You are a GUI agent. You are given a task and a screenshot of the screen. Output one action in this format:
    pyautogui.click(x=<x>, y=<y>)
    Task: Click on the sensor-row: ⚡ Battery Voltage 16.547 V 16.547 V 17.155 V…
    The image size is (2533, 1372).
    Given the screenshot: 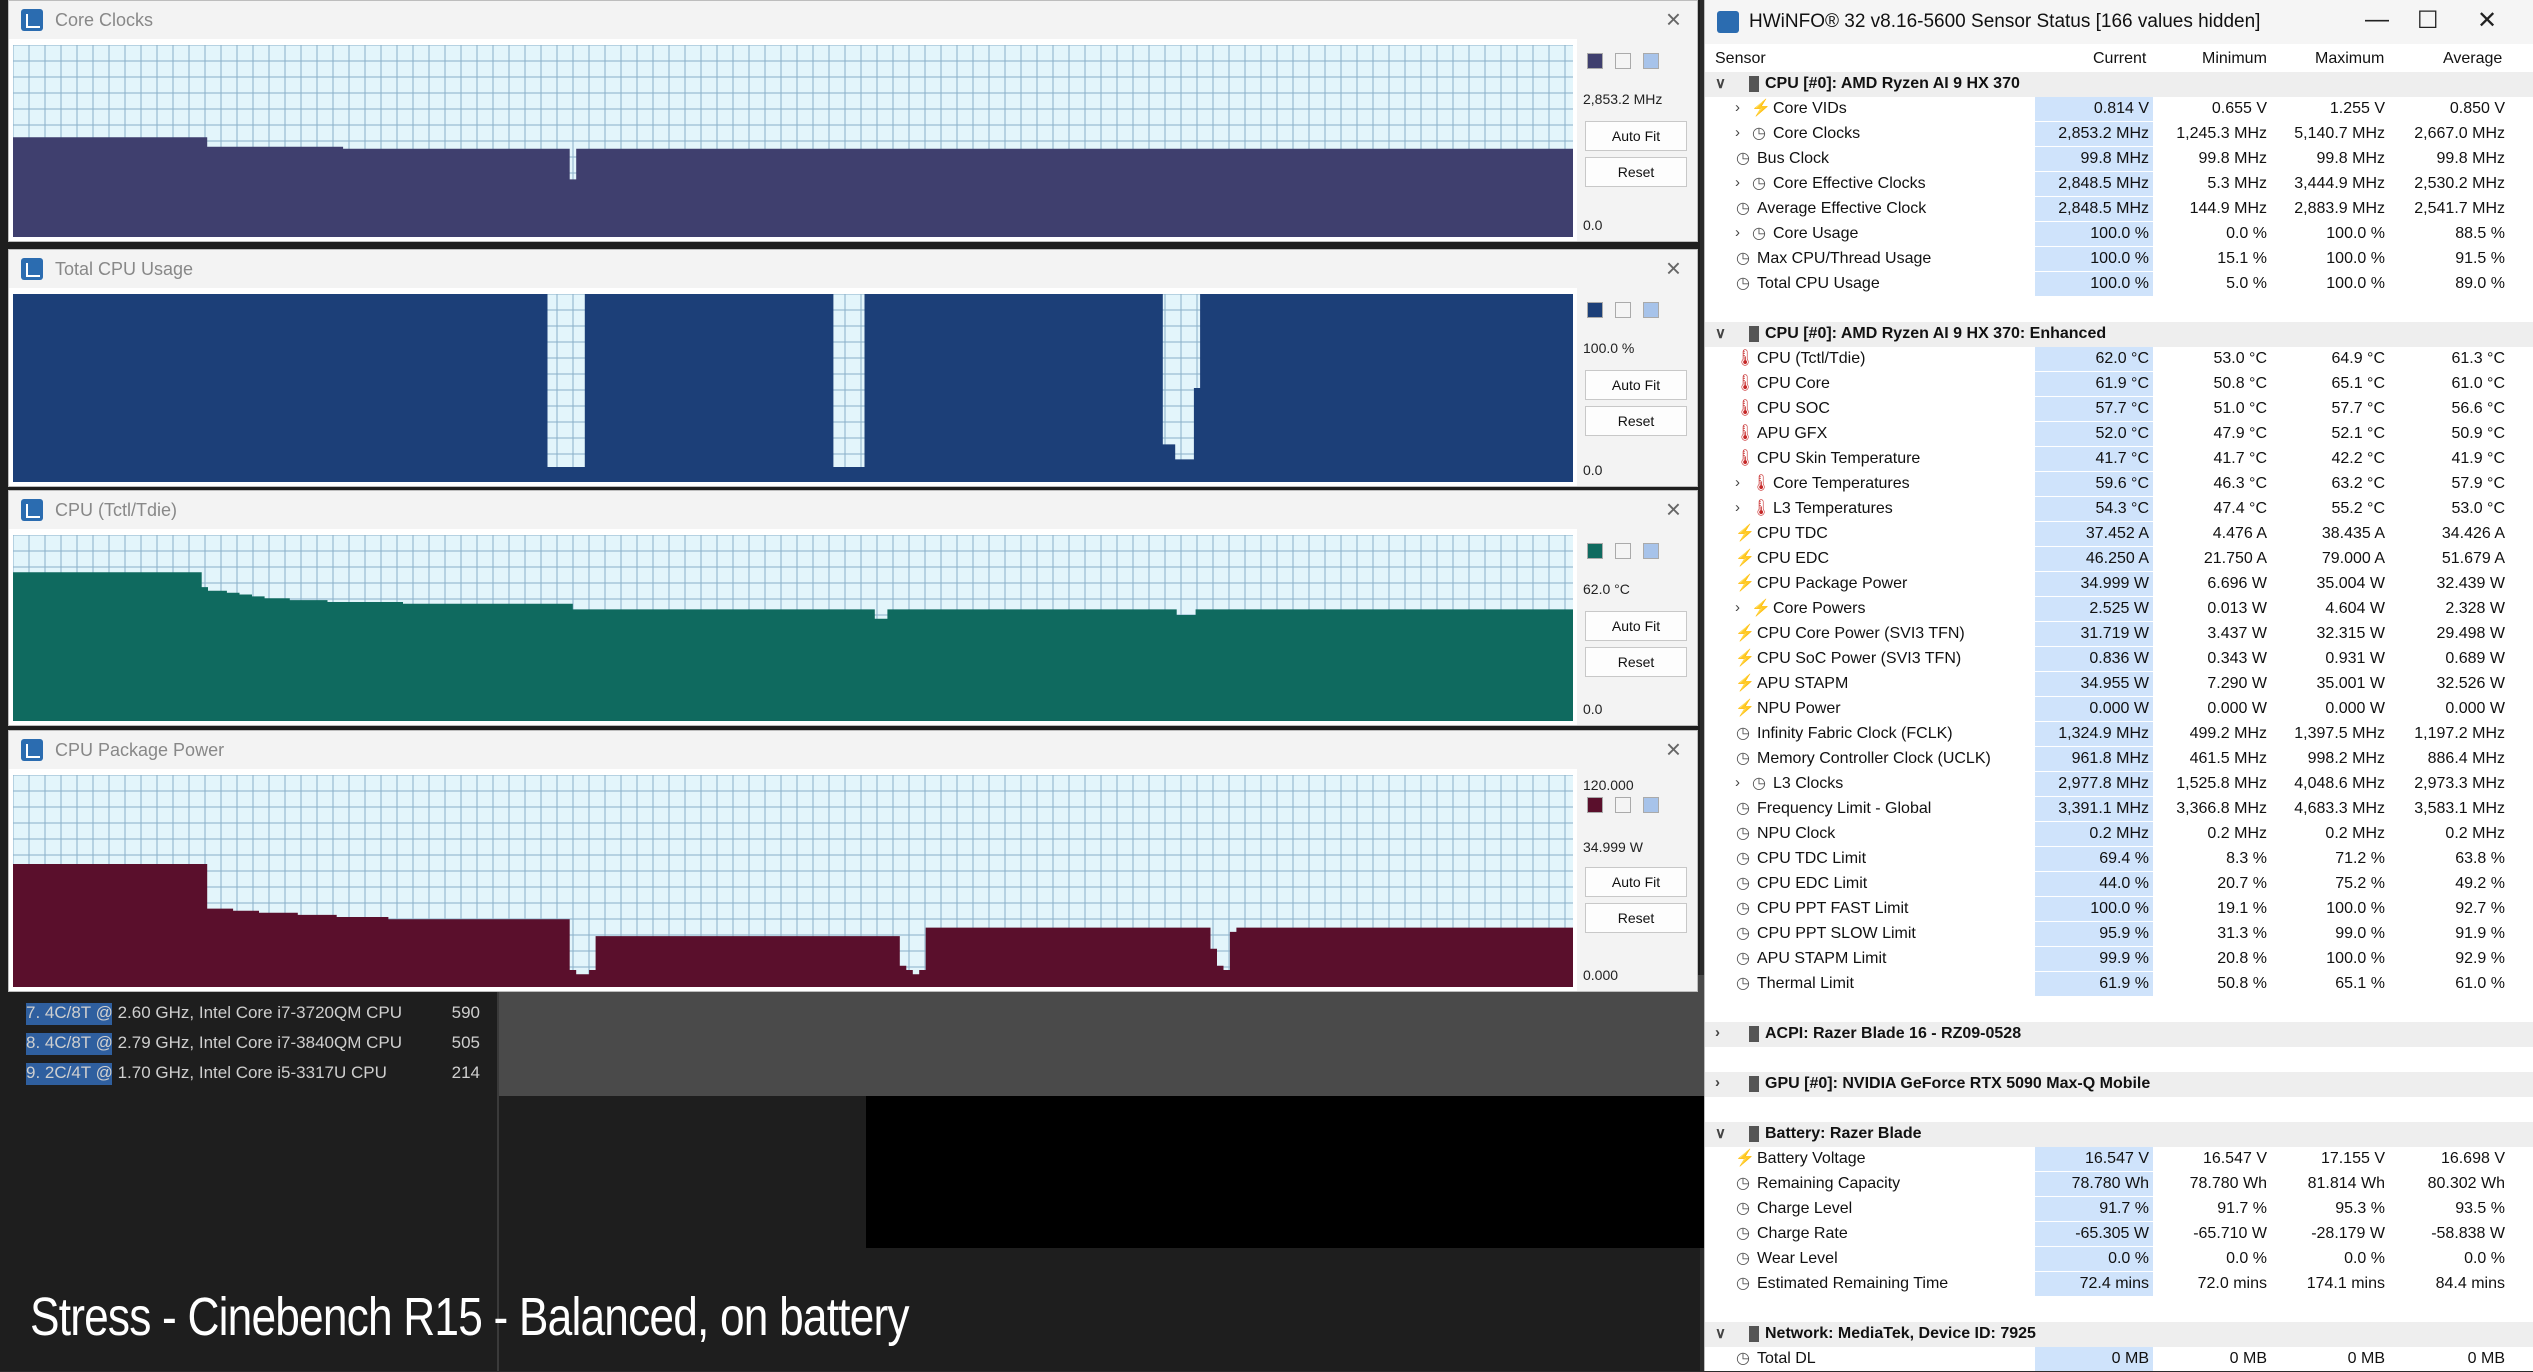 What is the action you would take?
    pyautogui.click(x=2119, y=1159)
    